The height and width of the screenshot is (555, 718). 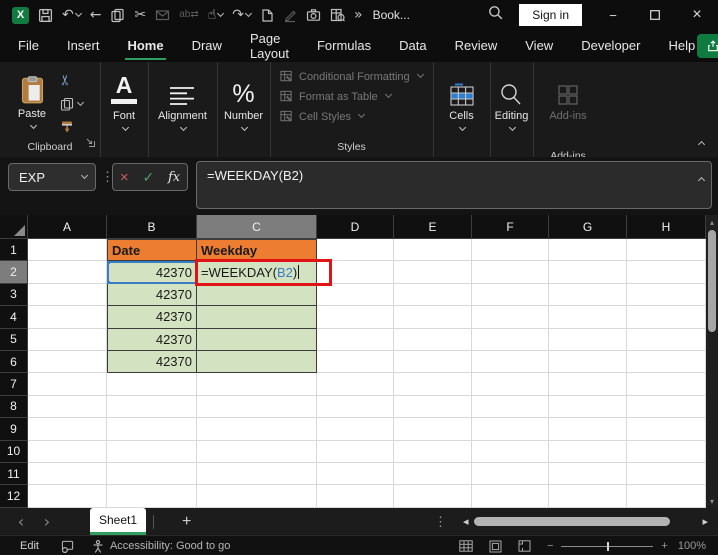 What do you see at coordinates (433, 295) in the screenshot?
I see `cell-E3` at bounding box center [433, 295].